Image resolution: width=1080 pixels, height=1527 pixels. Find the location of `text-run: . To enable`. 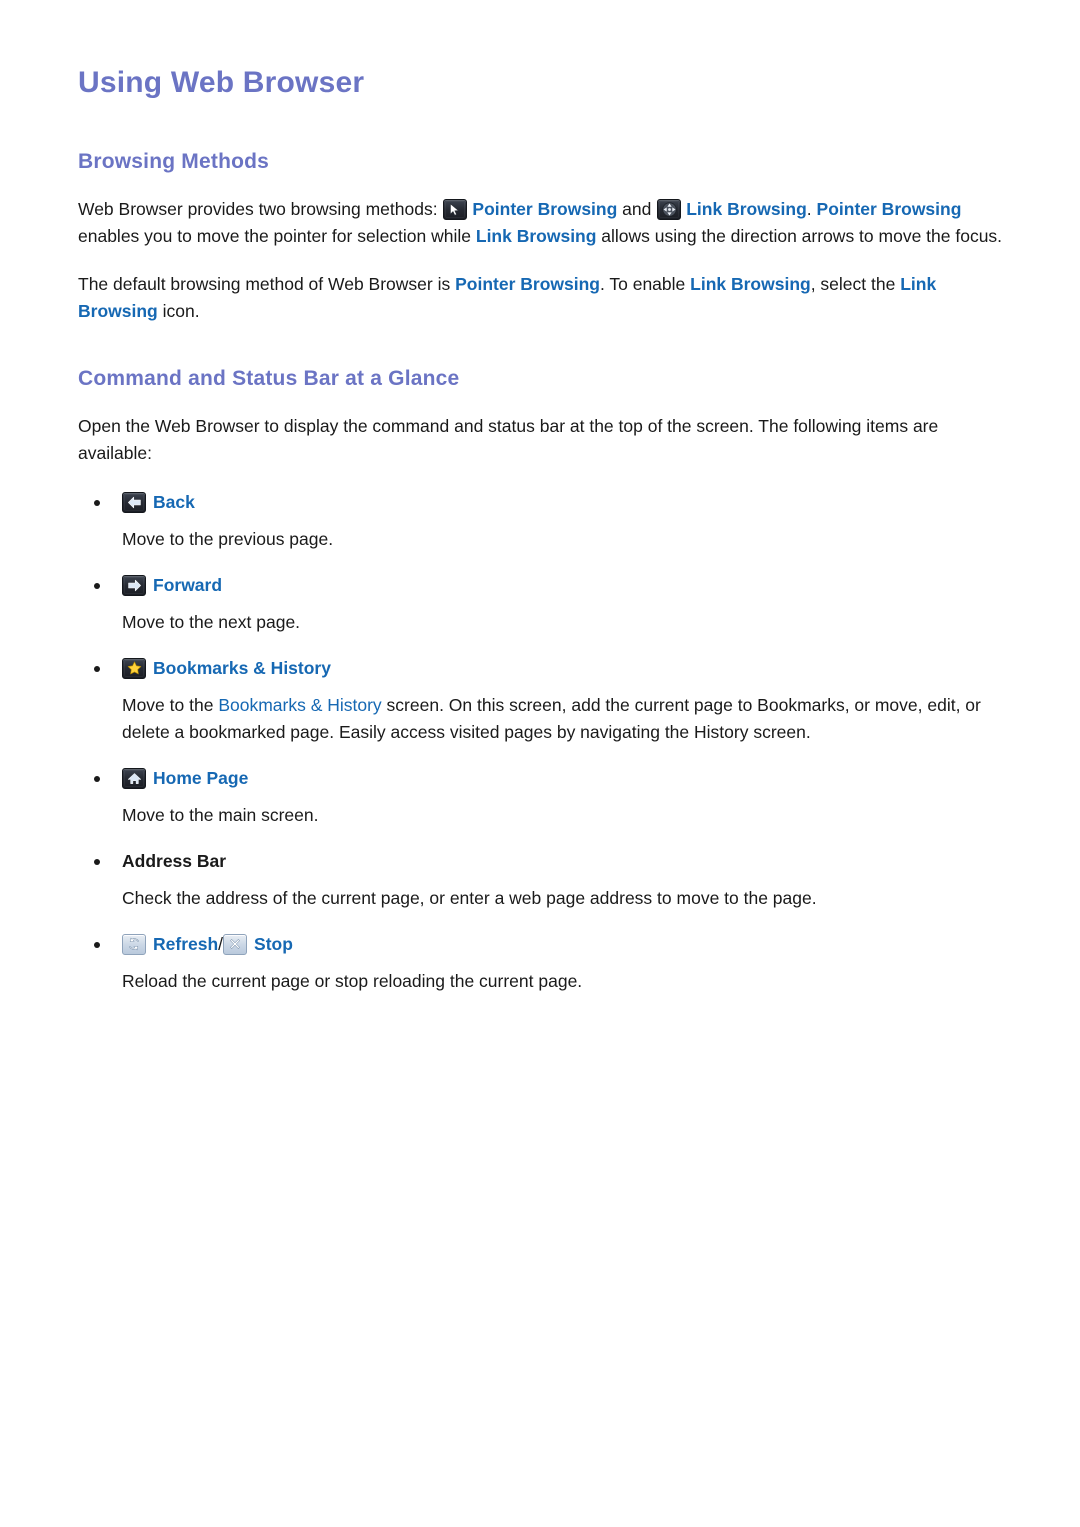

text-run: . To enable is located at coordinates (645, 284).